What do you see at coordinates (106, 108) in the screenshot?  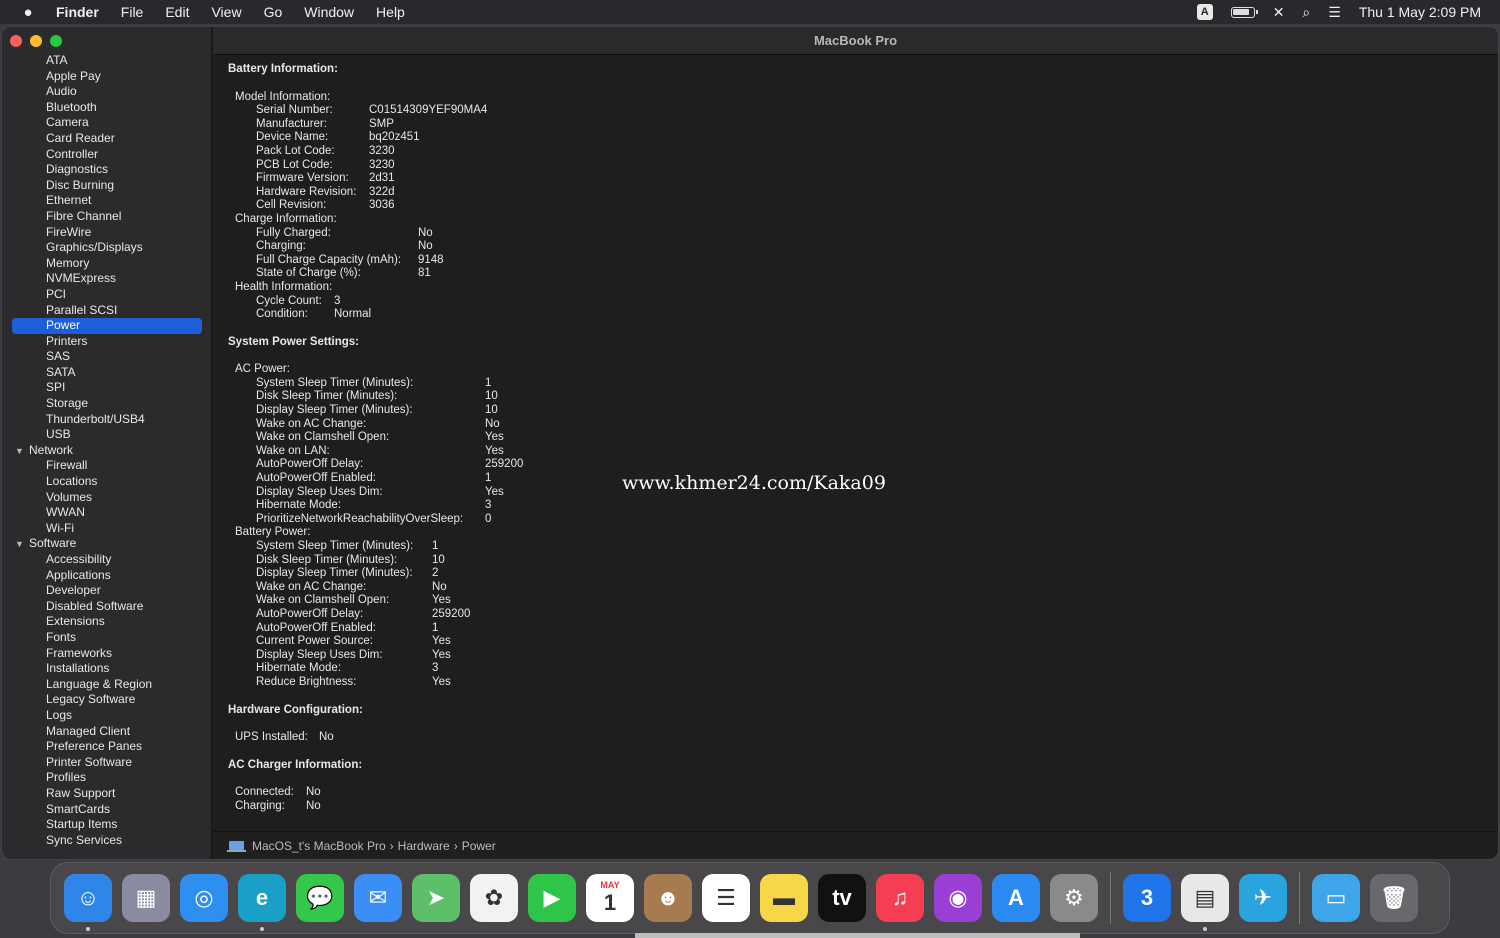 I see `sidebar-item-bluetooth: Bluetooth` at bounding box center [106, 108].